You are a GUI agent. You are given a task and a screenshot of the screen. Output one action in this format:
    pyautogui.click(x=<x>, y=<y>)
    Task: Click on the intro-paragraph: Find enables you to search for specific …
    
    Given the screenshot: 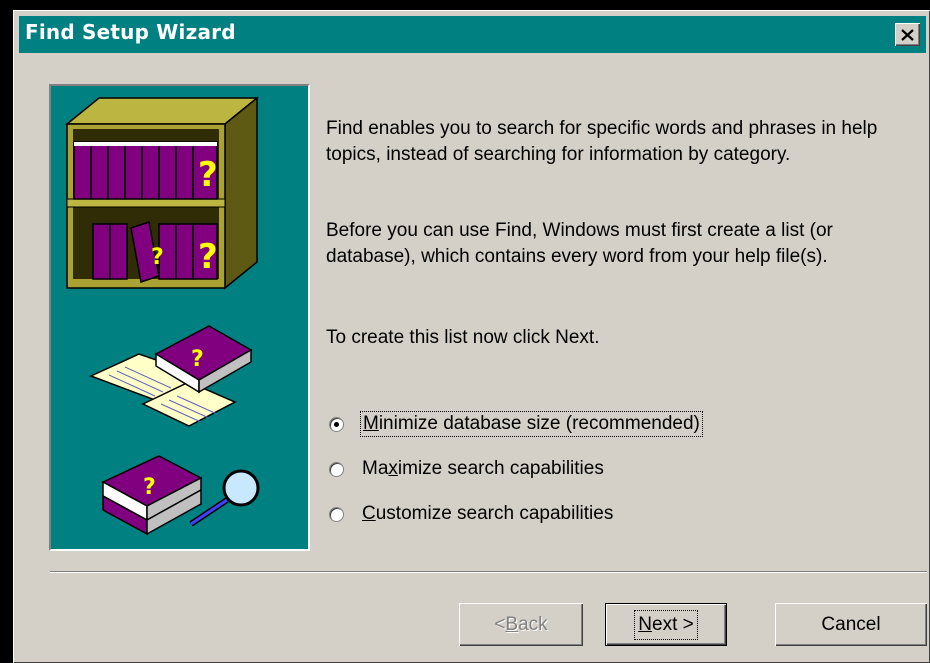 What is the action you would take?
    pyautogui.click(x=602, y=141)
    